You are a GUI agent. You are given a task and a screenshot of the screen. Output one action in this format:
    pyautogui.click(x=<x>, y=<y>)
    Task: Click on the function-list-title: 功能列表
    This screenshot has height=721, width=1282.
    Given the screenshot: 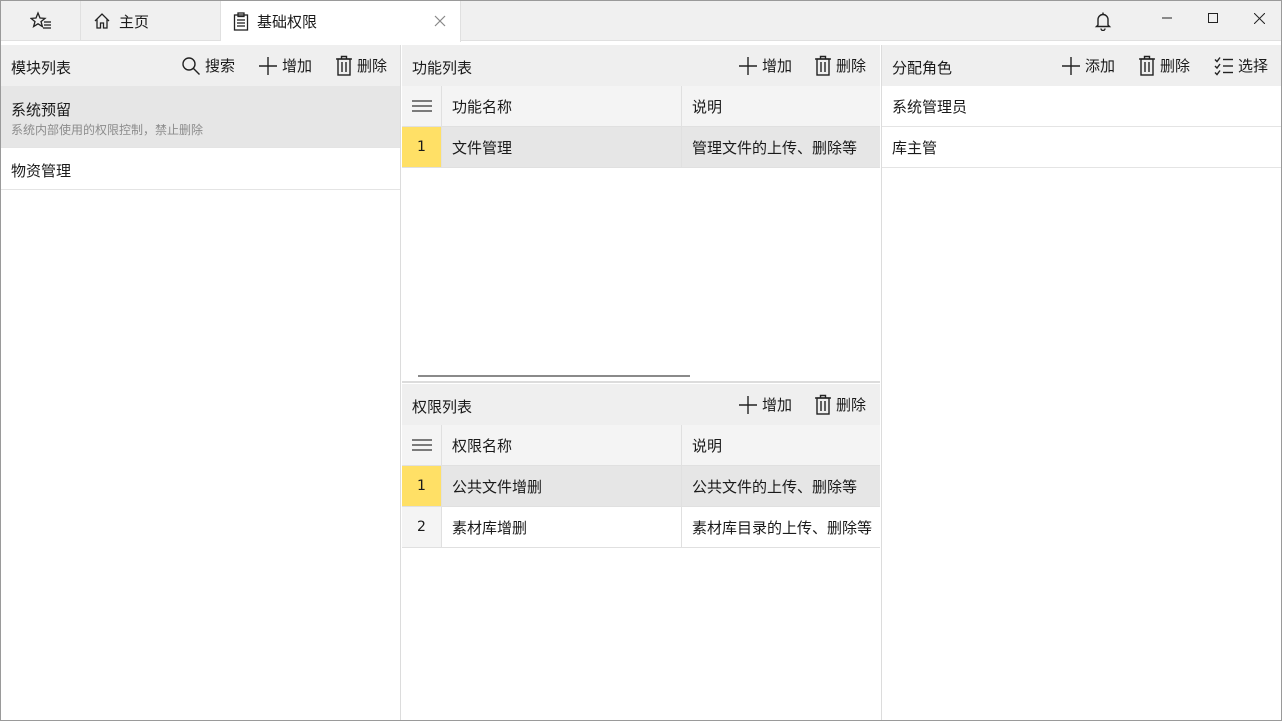 What is the action you would take?
    pyautogui.click(x=442, y=68)
    